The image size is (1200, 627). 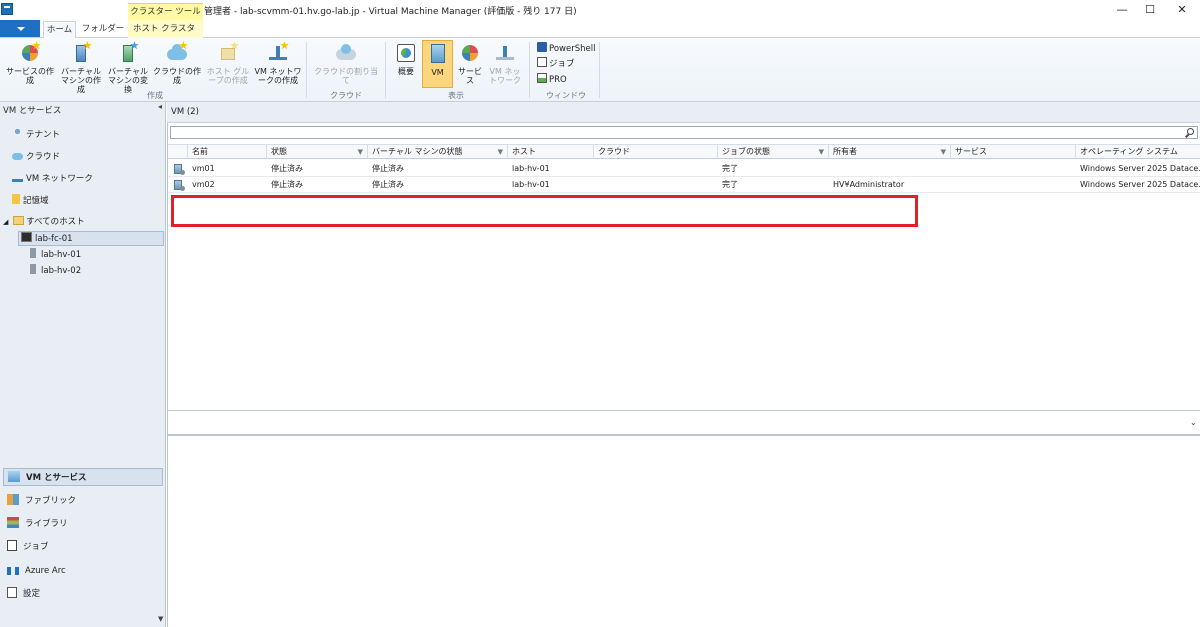 I want to click on pro-button: PRO, so click(x=552, y=79).